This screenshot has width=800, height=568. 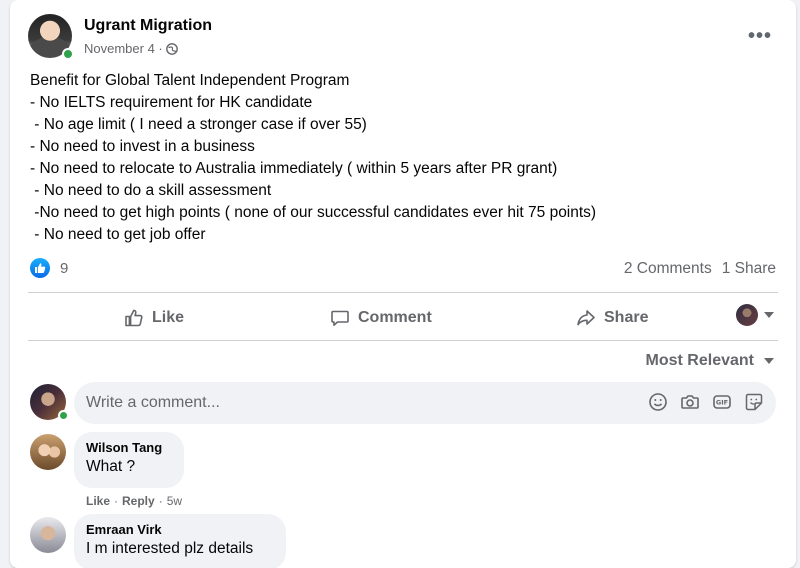 I want to click on like-label: Like, so click(x=168, y=317).